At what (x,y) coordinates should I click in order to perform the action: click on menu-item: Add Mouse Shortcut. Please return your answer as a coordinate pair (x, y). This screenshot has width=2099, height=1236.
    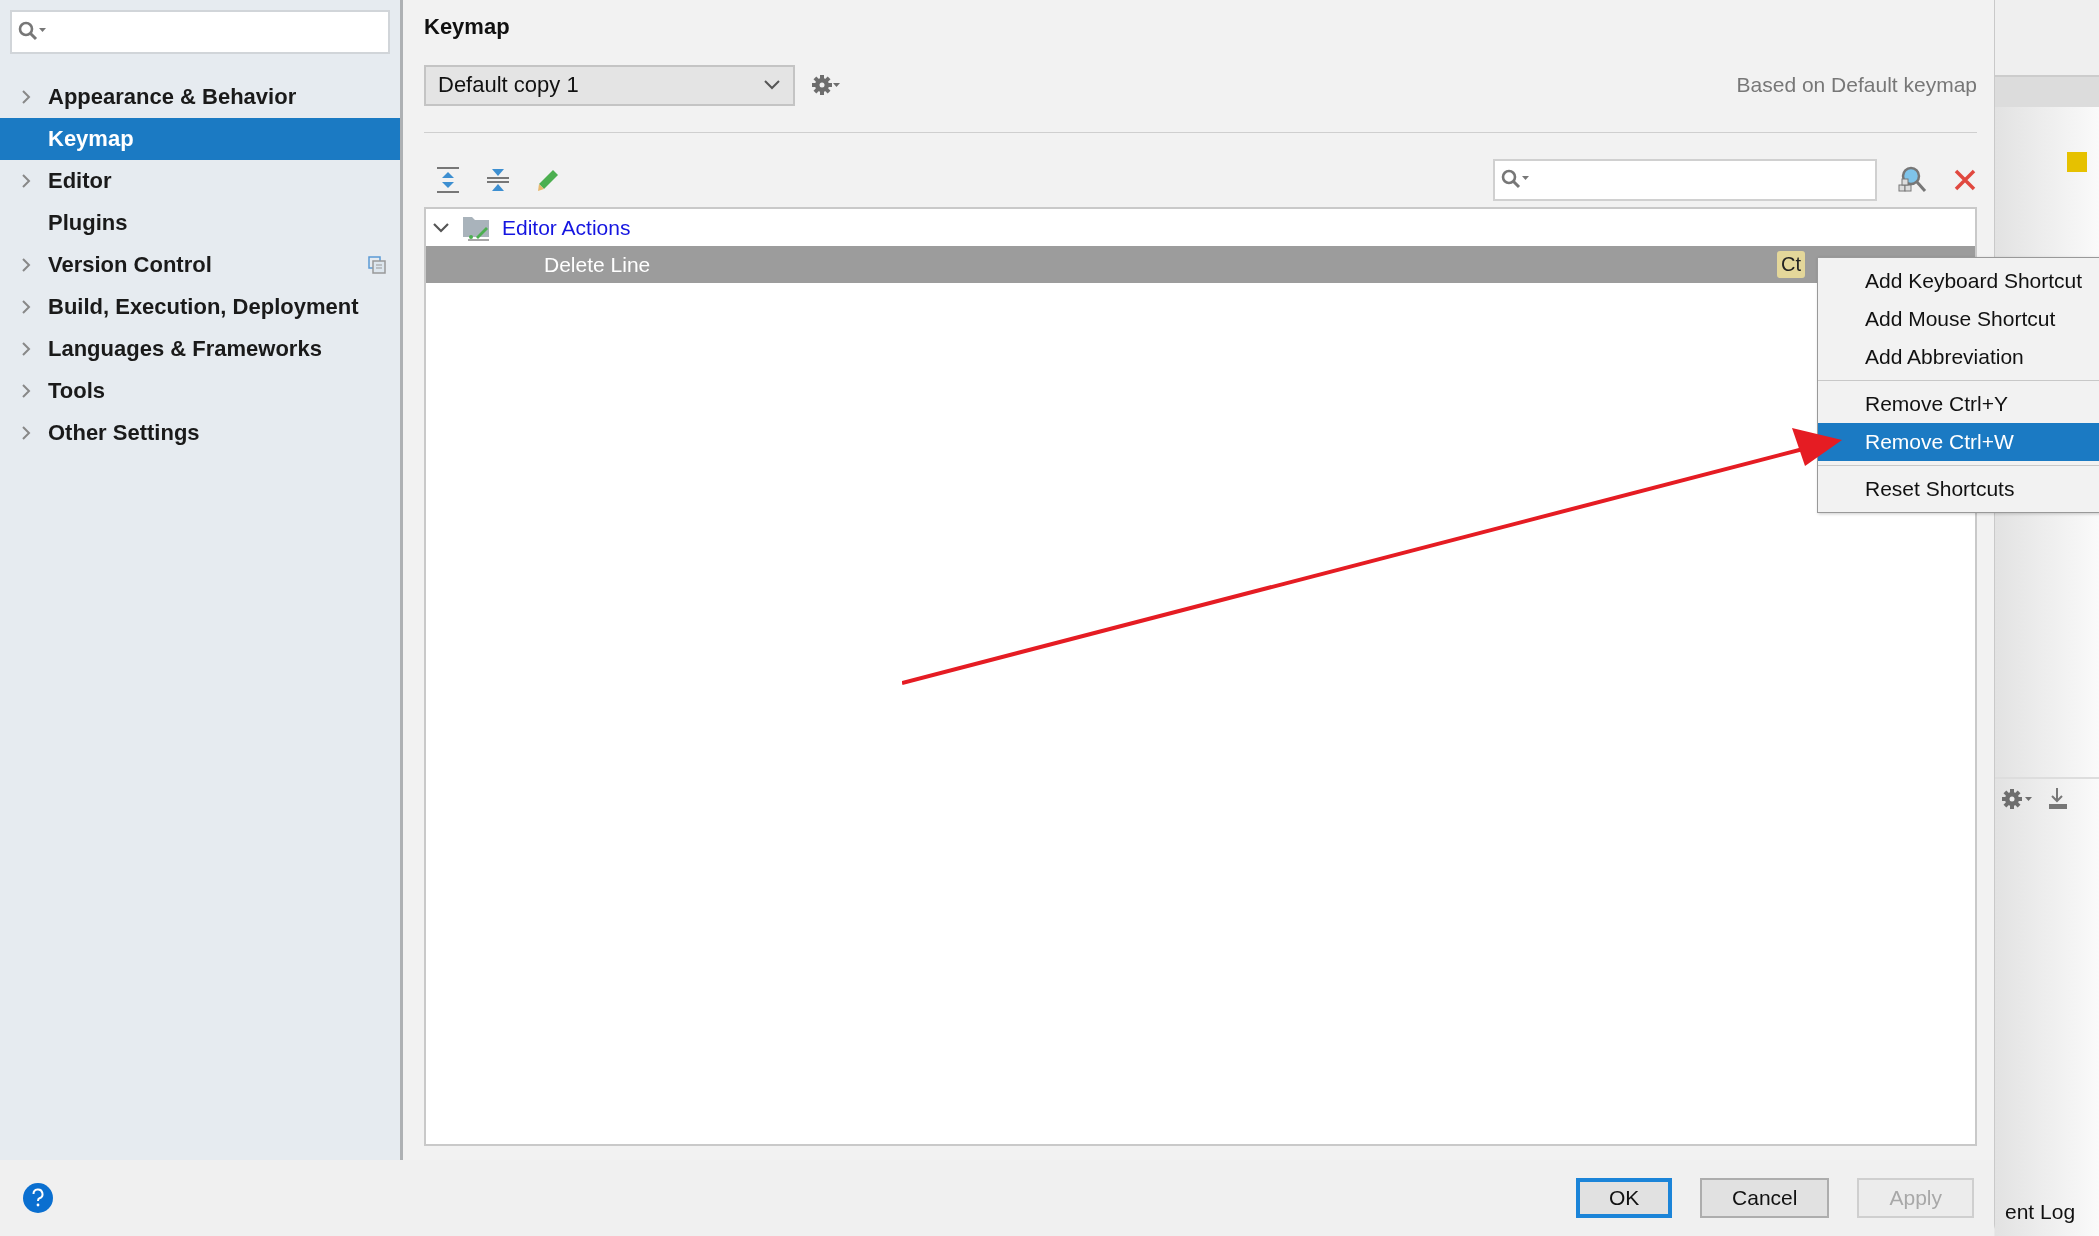
    Looking at the image, I should click on (1958, 319).